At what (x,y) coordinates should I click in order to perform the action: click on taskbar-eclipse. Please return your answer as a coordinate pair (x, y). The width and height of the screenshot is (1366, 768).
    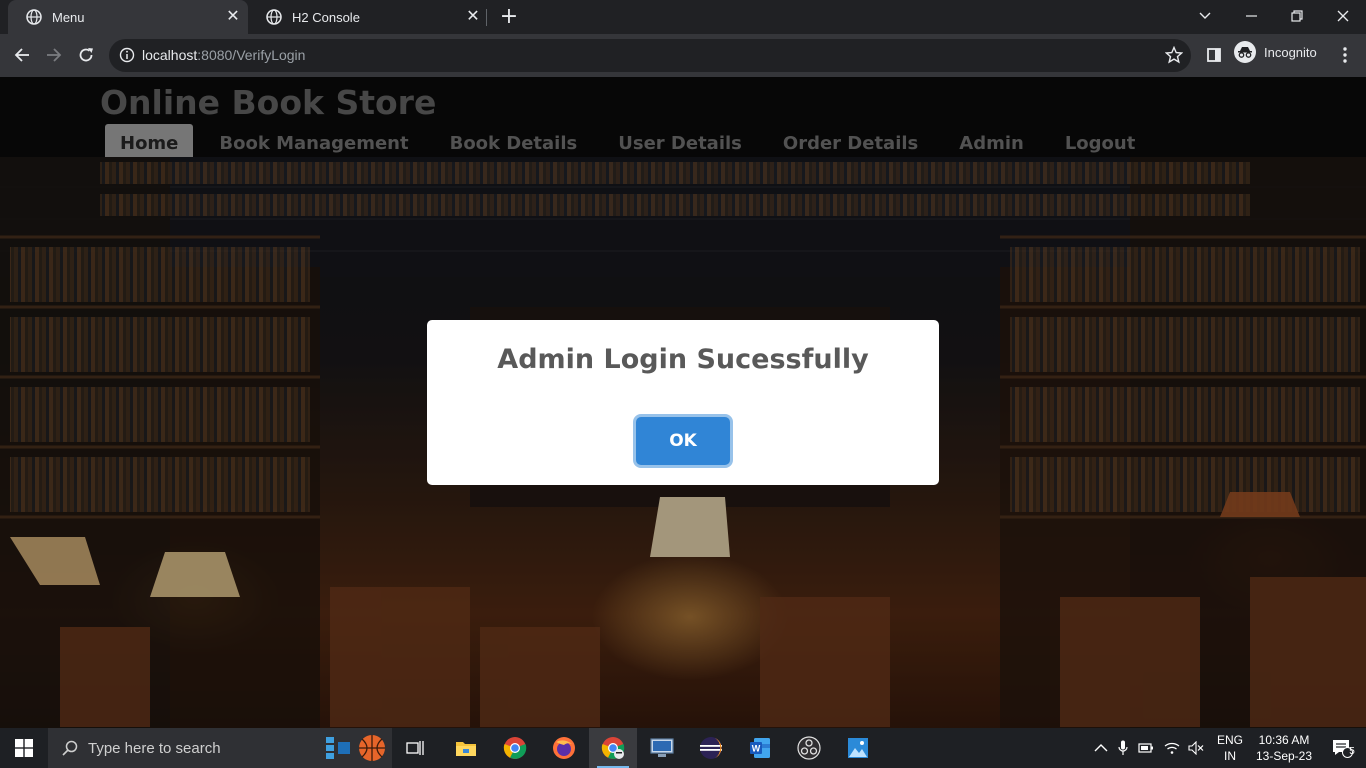
    Looking at the image, I should click on (711, 748).